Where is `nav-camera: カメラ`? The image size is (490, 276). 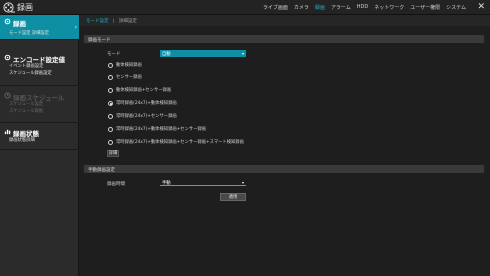
nav-camera: カメラ is located at coordinates (301, 7).